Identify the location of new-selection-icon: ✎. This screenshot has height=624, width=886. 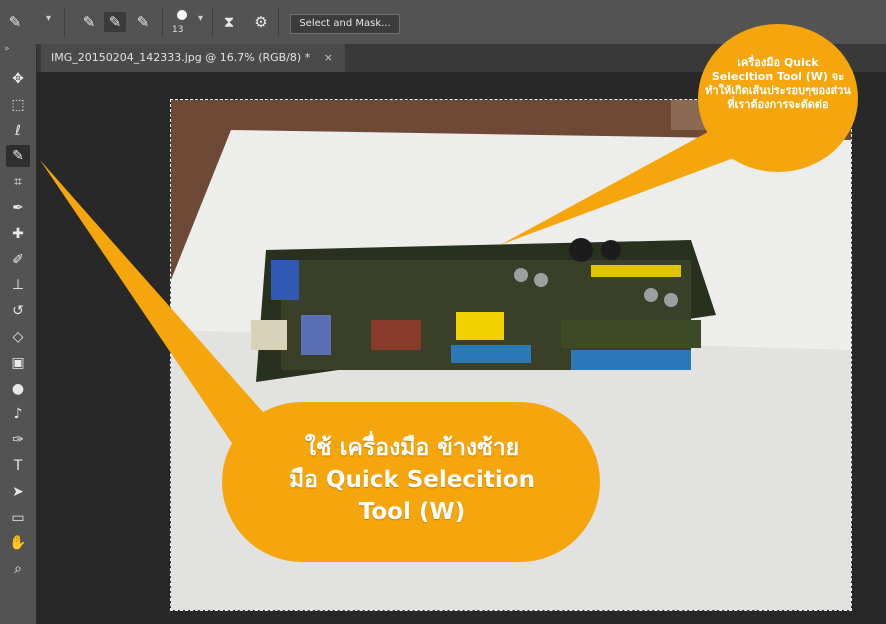
(89, 22).